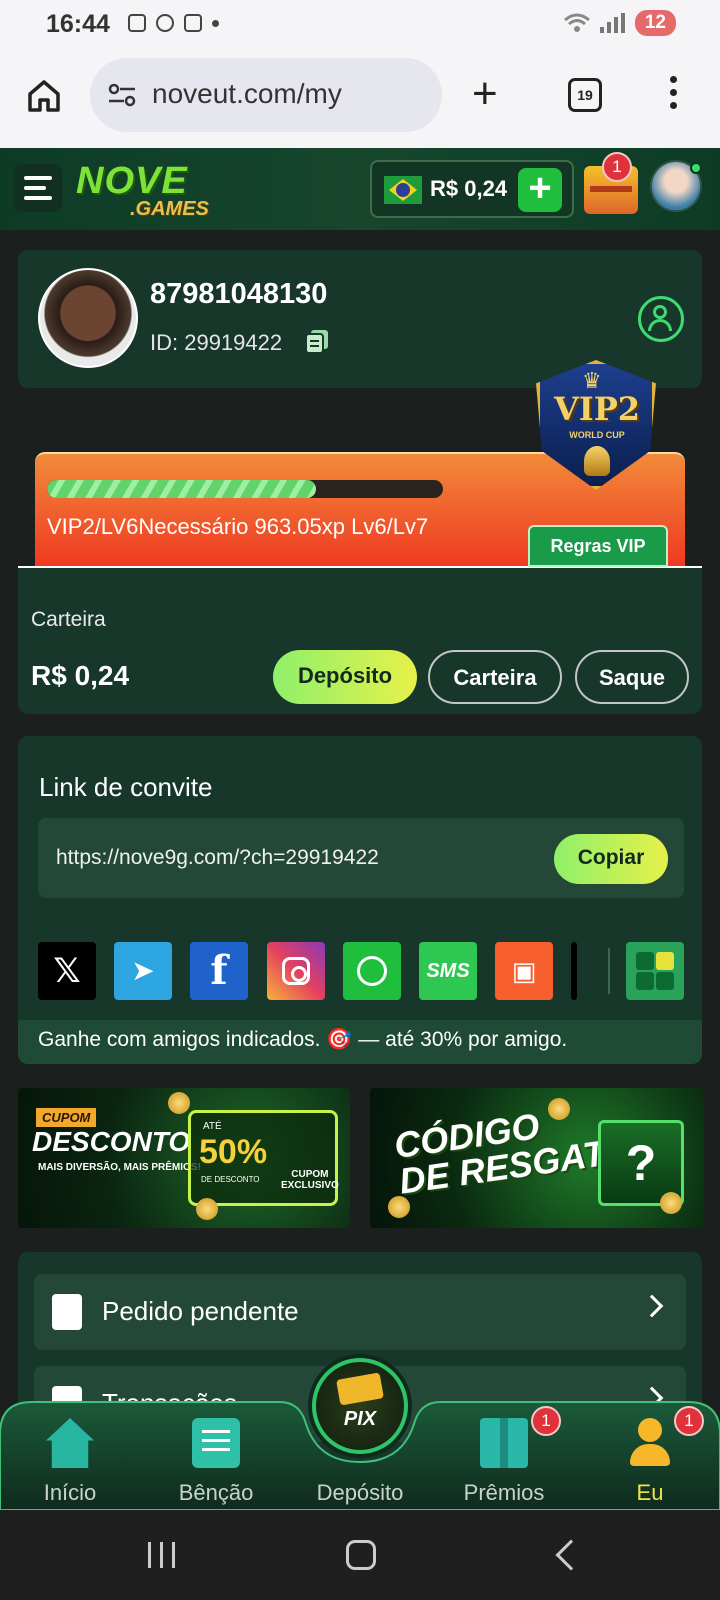 The height and width of the screenshot is (1600, 720). I want to click on edit-profile-icon, so click(661, 319).